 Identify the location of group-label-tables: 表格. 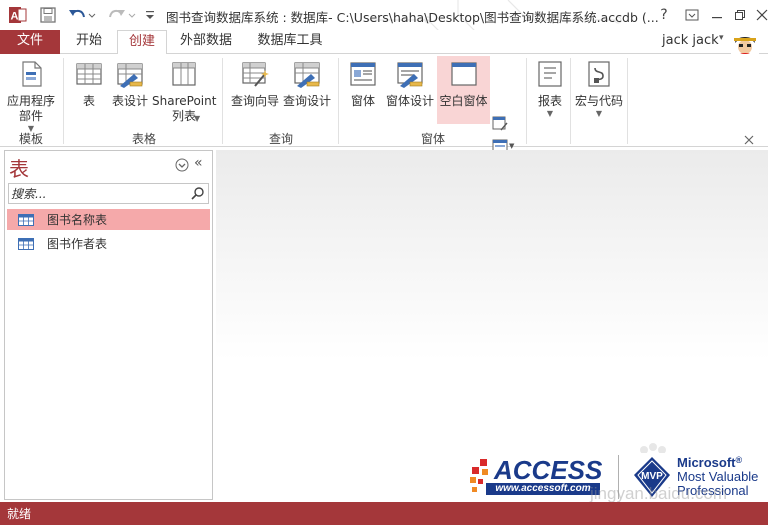
(143, 139).